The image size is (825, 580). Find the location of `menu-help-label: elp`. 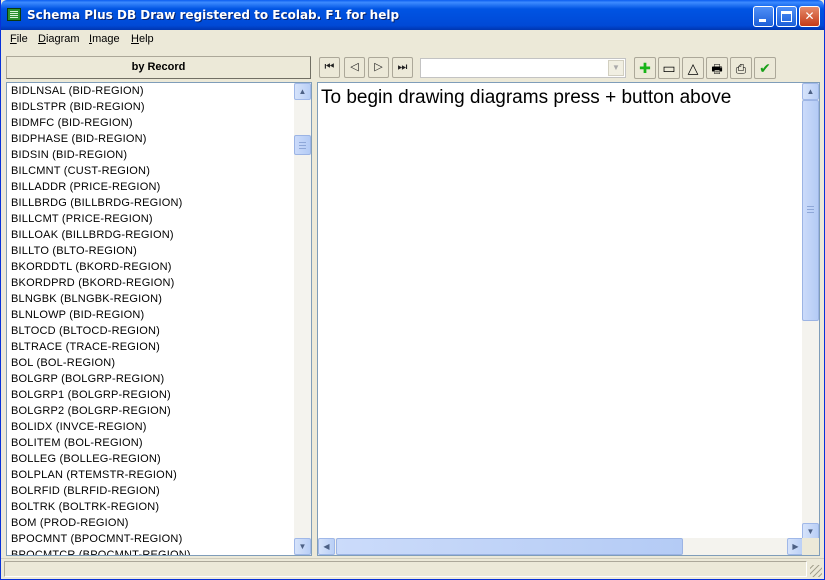

menu-help-label: elp is located at coordinates (146, 39).